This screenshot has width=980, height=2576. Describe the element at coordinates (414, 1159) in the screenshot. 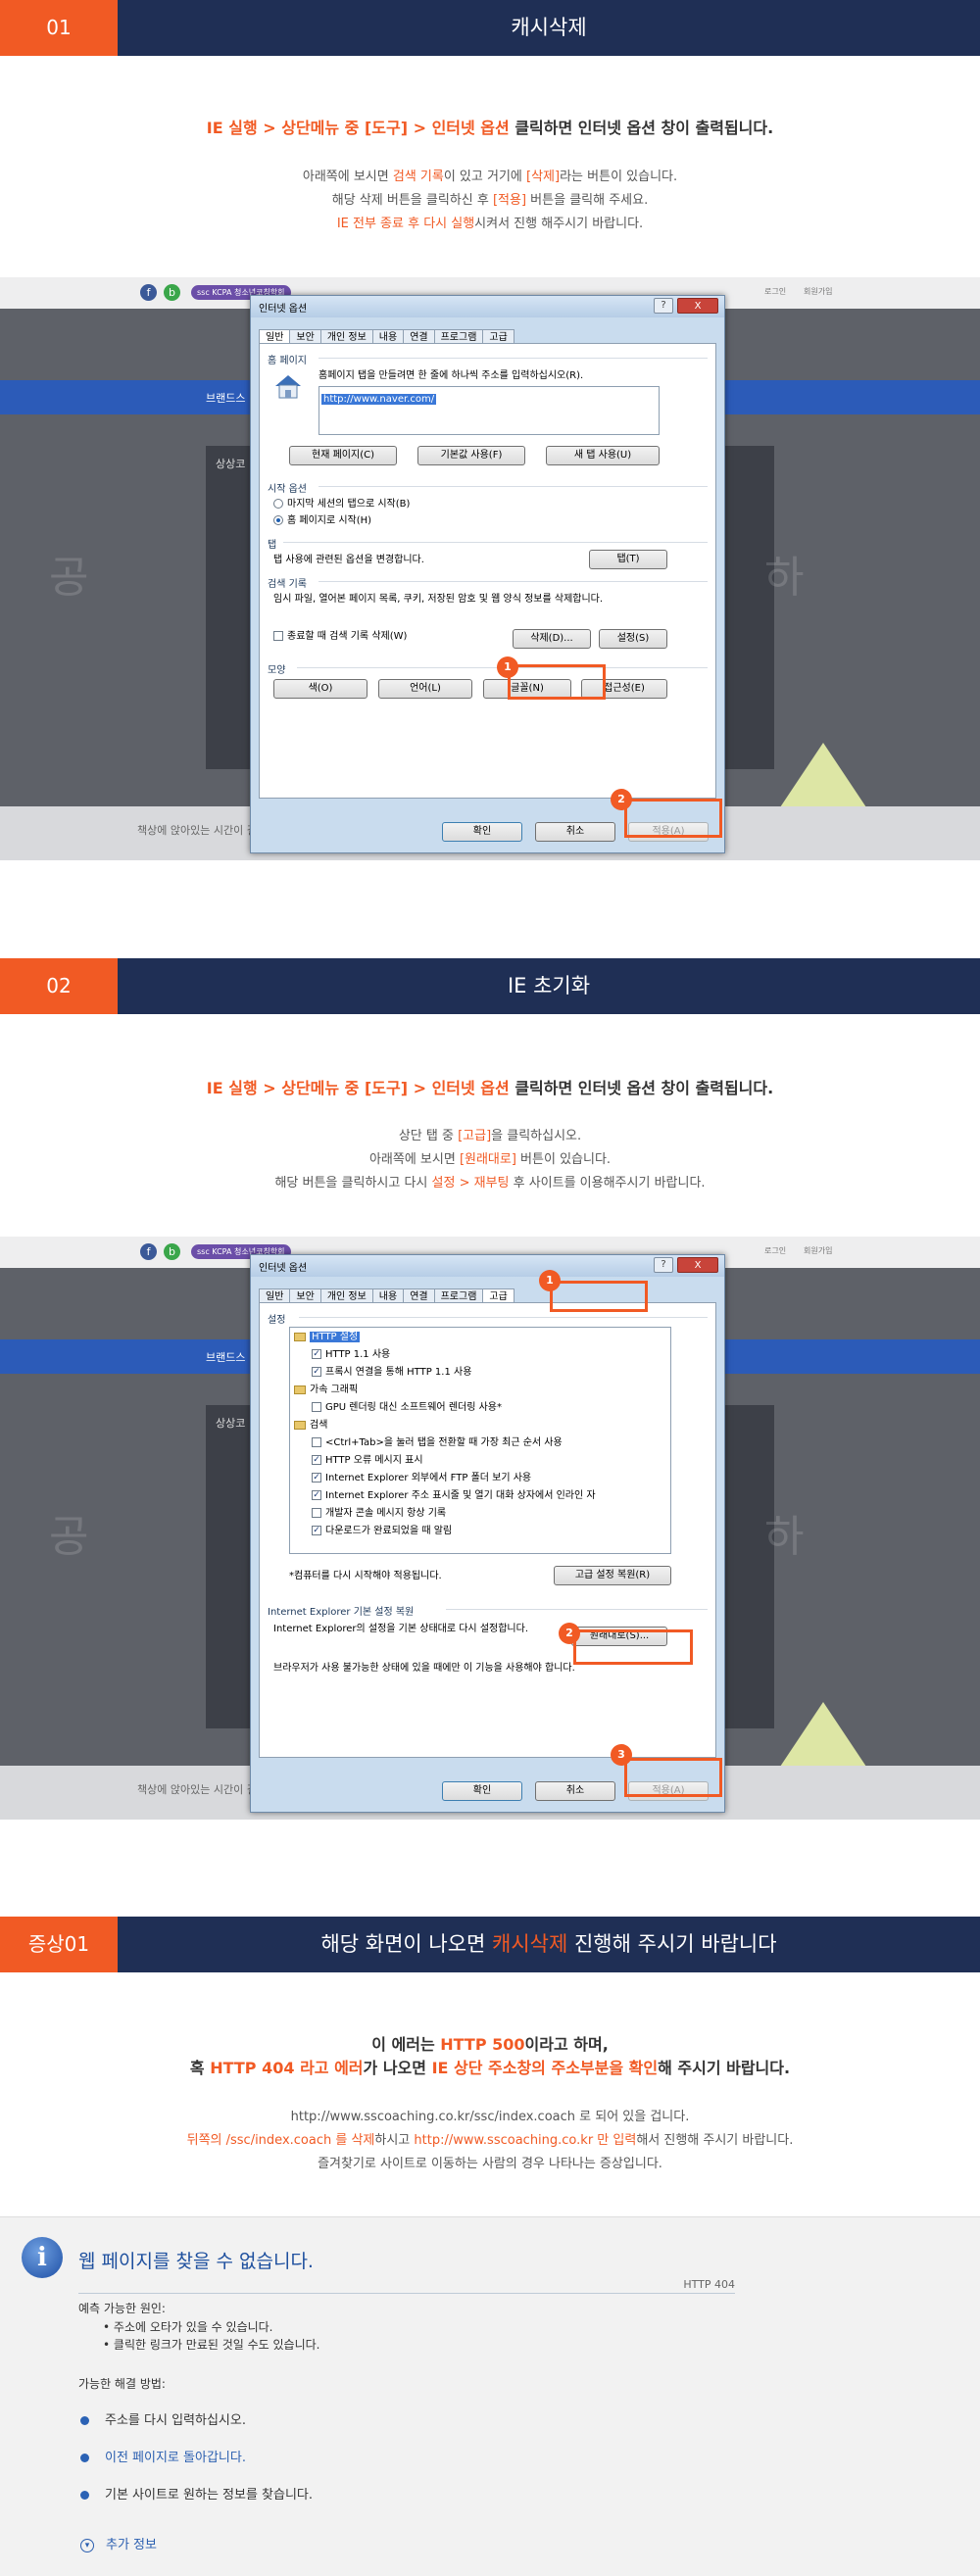

I see `text: 아래쪽에 보시면` at that location.